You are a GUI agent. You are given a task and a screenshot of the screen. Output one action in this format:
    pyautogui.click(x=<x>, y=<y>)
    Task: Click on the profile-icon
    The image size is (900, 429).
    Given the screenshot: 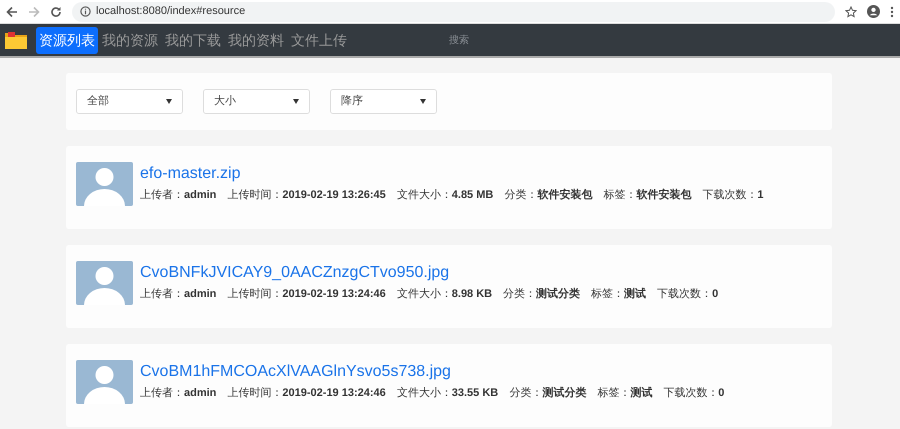 What is the action you would take?
    pyautogui.click(x=873, y=11)
    